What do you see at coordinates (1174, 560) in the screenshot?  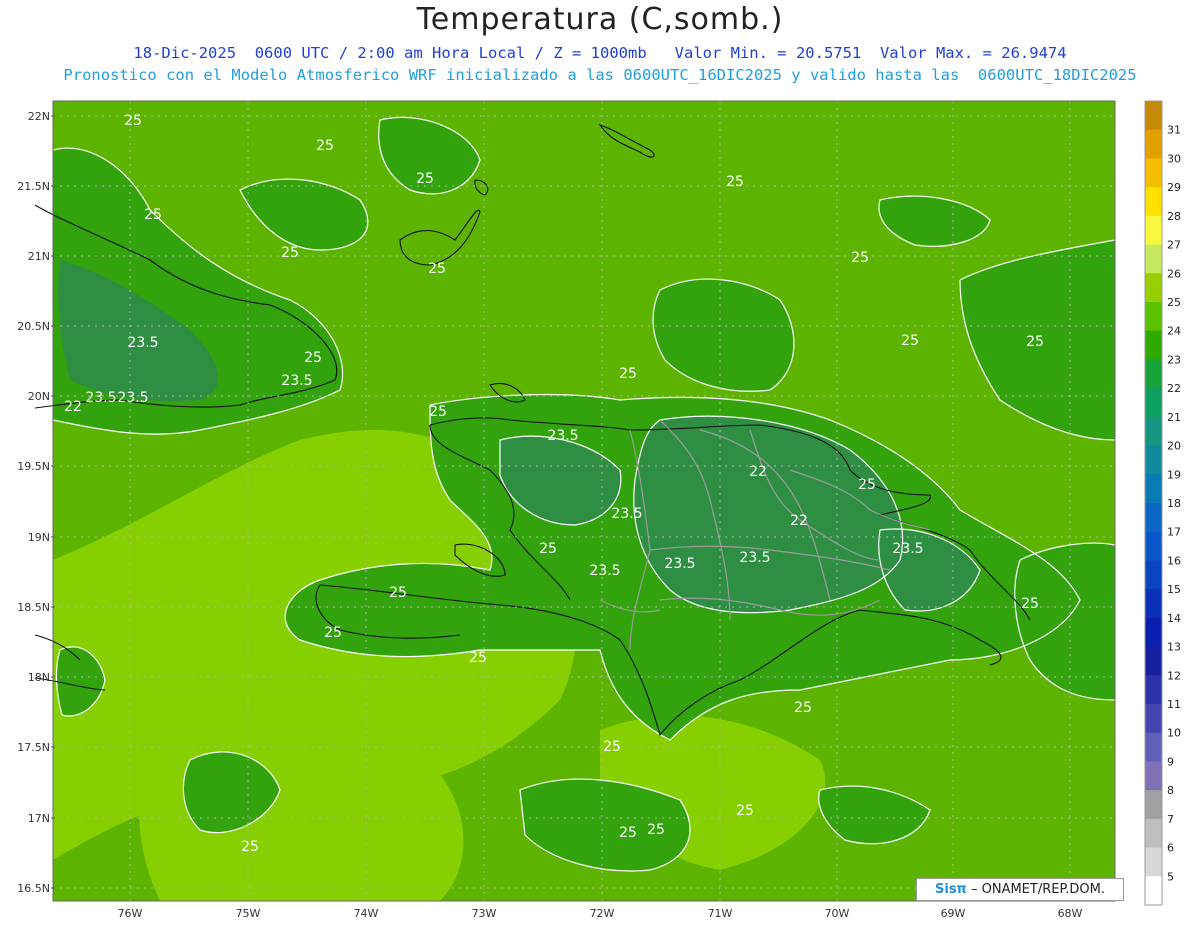 I see `colorbar-tick-label: 16` at bounding box center [1174, 560].